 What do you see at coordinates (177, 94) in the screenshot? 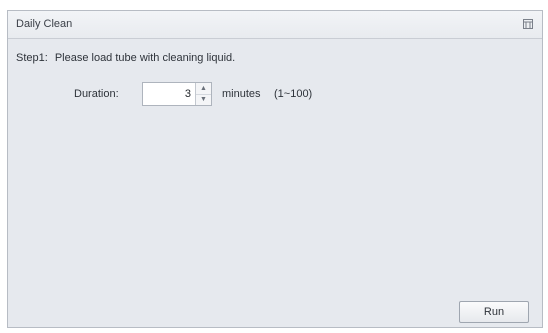
I see `duration-spinbox: 3 ▲ ▼` at bounding box center [177, 94].